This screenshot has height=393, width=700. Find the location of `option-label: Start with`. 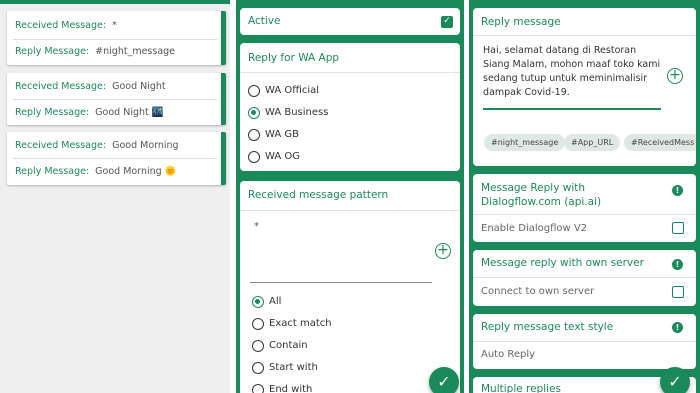

option-label: Start with is located at coordinates (293, 367).